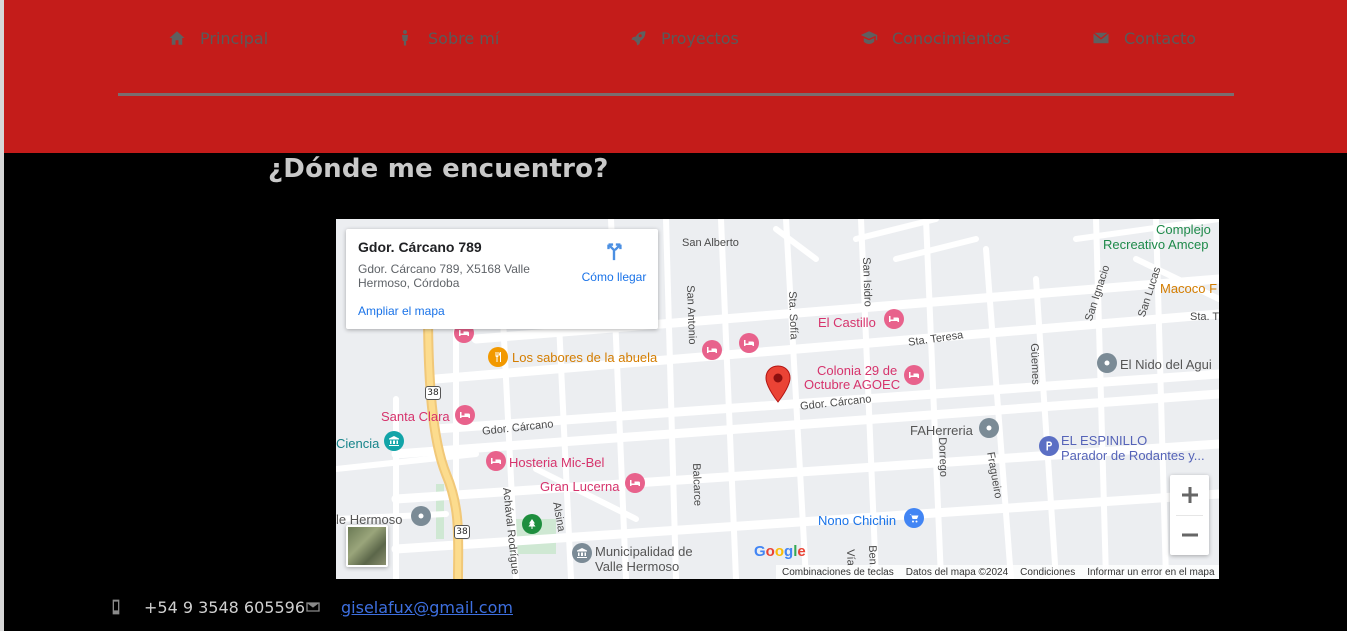 The width and height of the screenshot is (1347, 631). I want to click on enlarge-map-link: Ampliar el mapa, so click(401, 311).